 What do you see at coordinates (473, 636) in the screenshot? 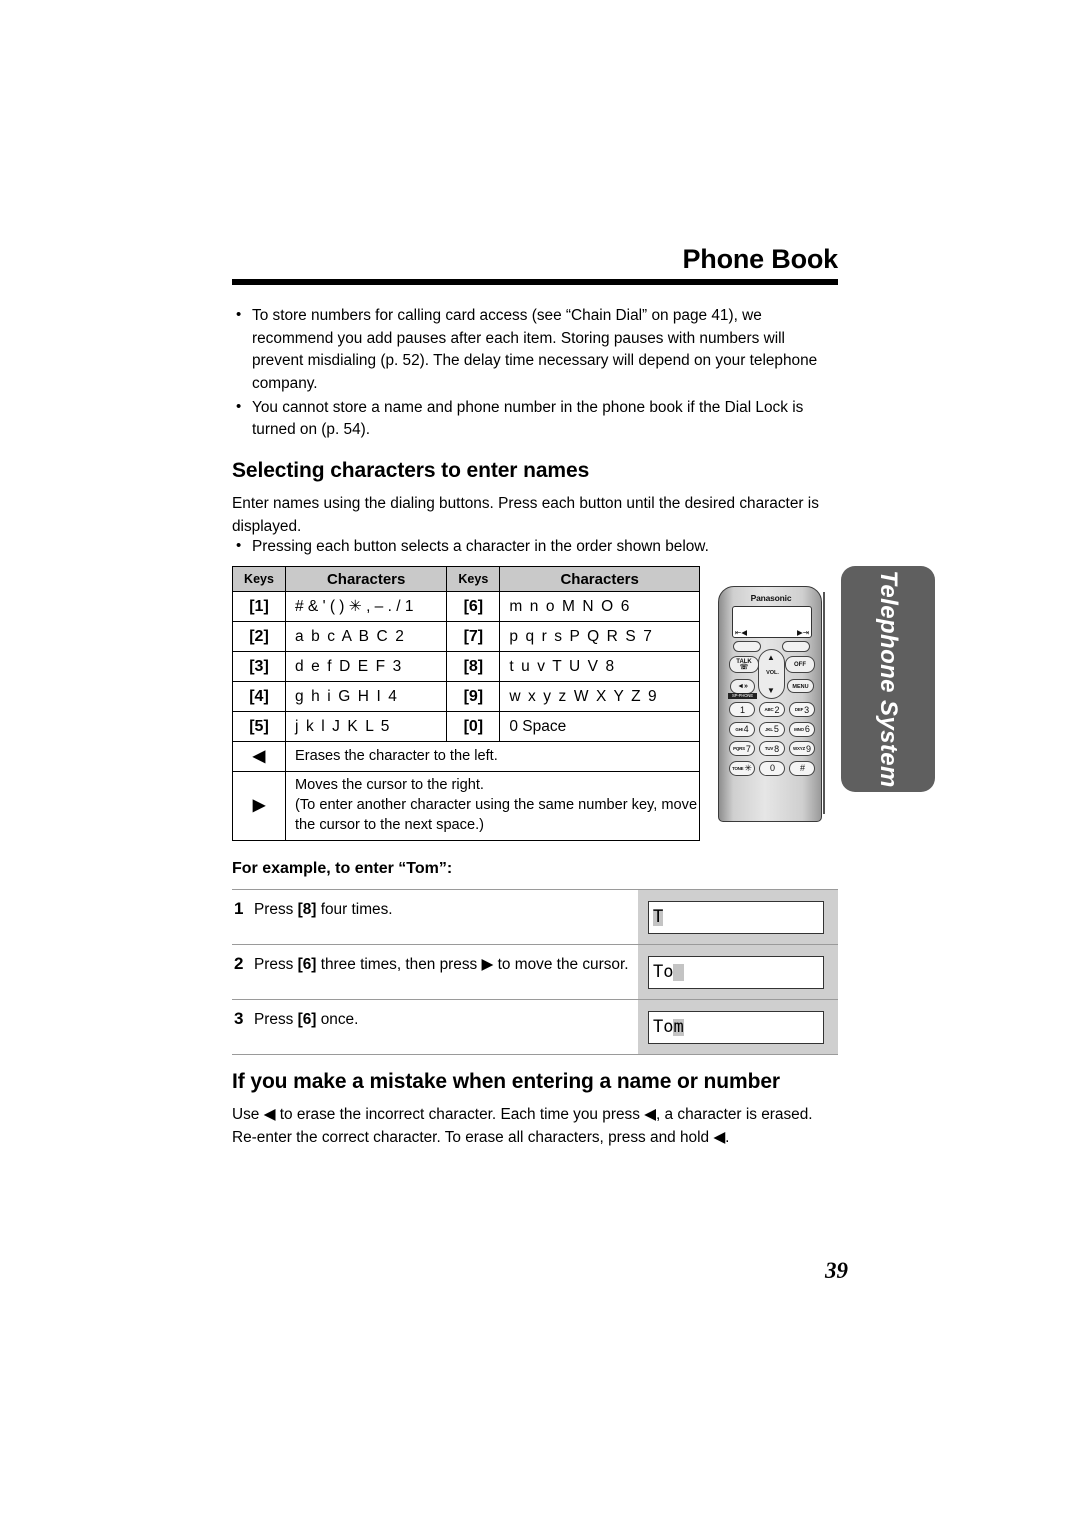
I see `key-label: [7]` at bounding box center [473, 636].